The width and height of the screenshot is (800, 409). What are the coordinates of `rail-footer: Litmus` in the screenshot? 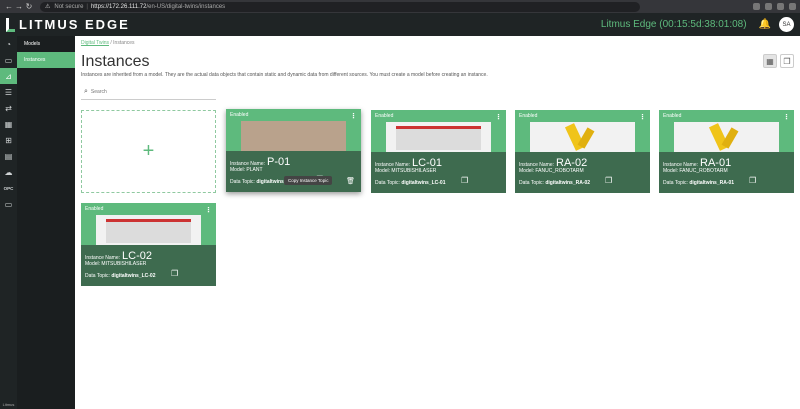 It's located at (8, 404).